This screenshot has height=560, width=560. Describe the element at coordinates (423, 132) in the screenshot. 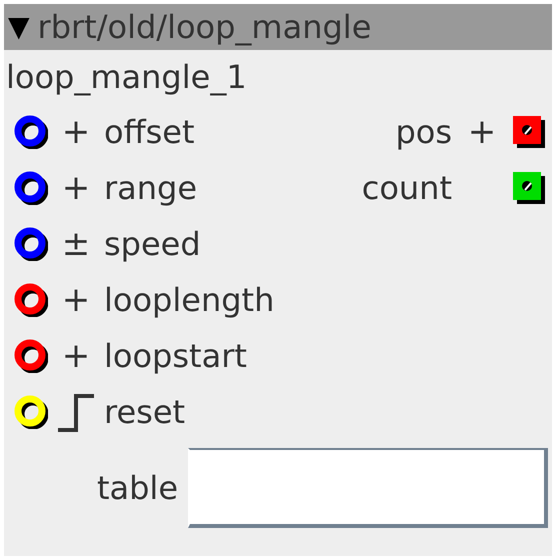

I see `output-label: pos` at that location.